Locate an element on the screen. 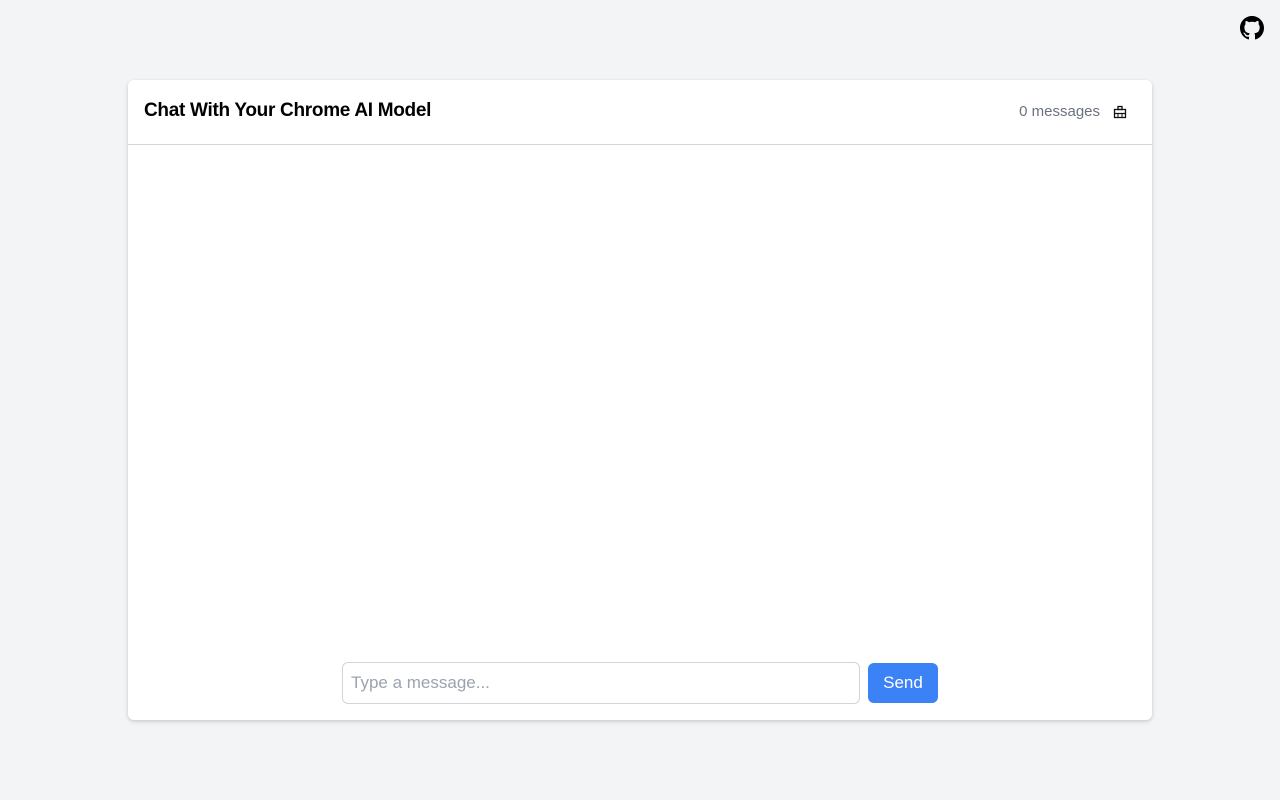  send-button: Send is located at coordinates (903, 683).